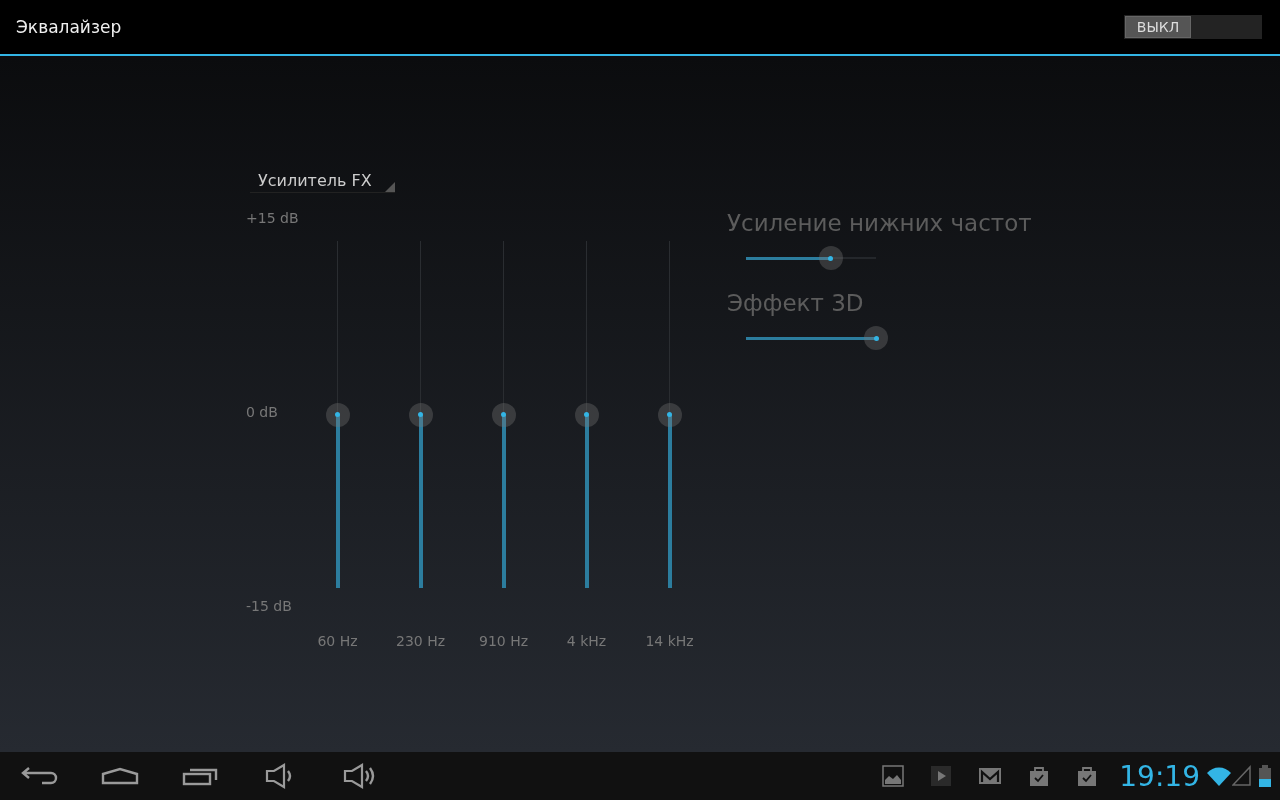 The width and height of the screenshot is (1280, 800). Describe the element at coordinates (1242, 776) in the screenshot. I see `signal-icon` at that location.